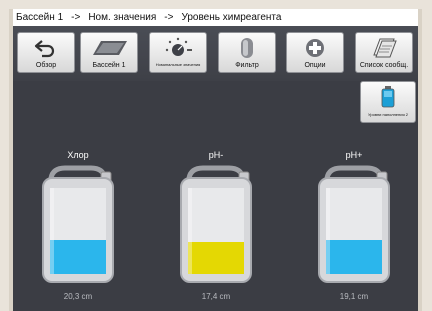 This screenshot has height=311, width=432. I want to click on setpoints-button: Номинальные значения, so click(178, 52).